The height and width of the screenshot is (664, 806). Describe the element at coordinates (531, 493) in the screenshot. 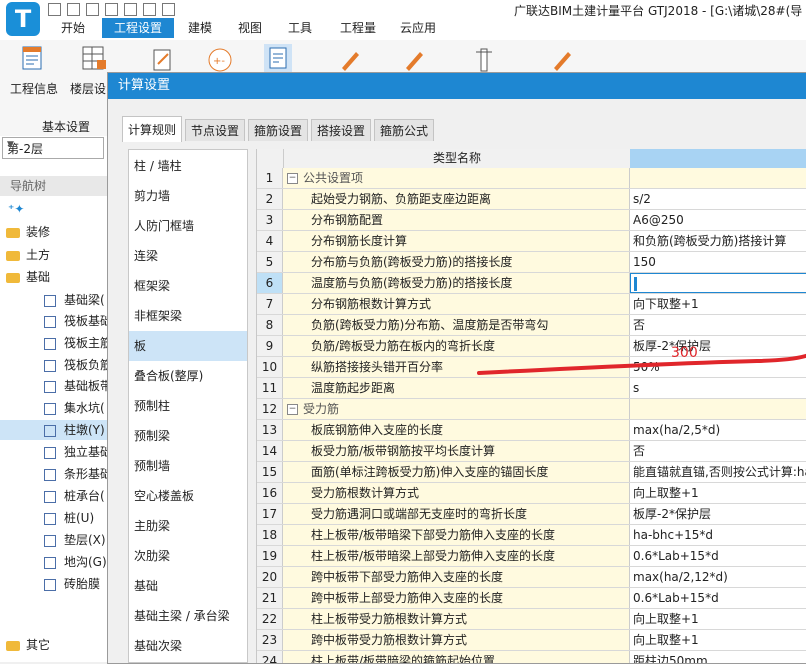

I see `grid-row: 16 受力筋根数计算方式 向上取整+1` at that location.